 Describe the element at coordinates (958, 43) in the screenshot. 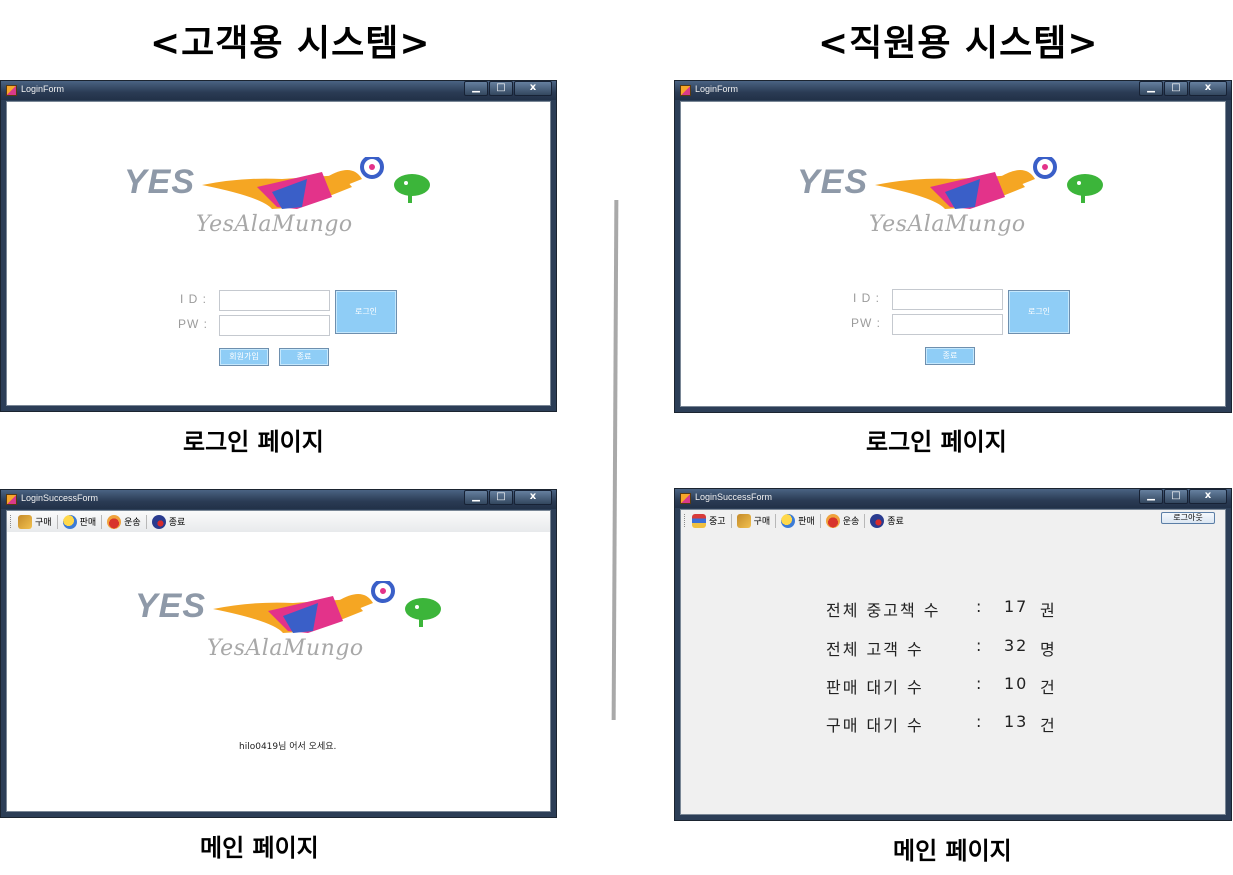

I see `employee-system-heading: <직원용 시스템>` at that location.